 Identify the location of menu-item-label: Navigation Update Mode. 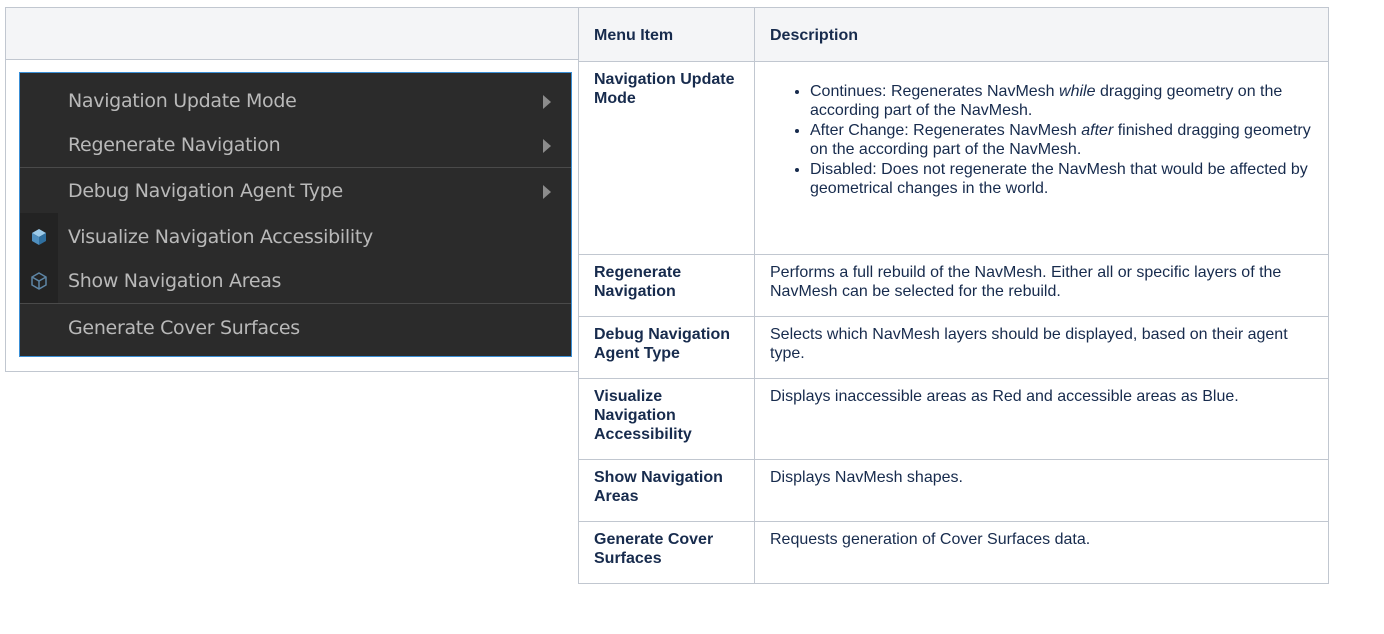
(182, 101).